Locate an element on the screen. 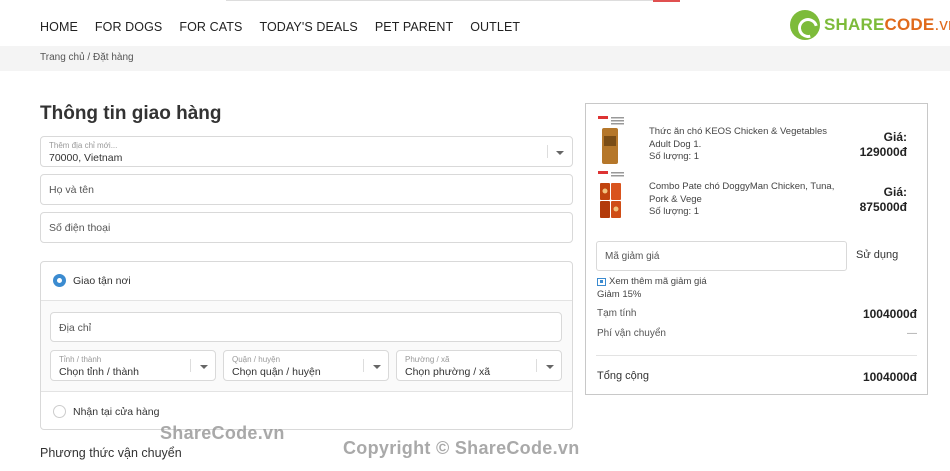  pickup-label: Nhận tại cửa hàng is located at coordinates (116, 412).